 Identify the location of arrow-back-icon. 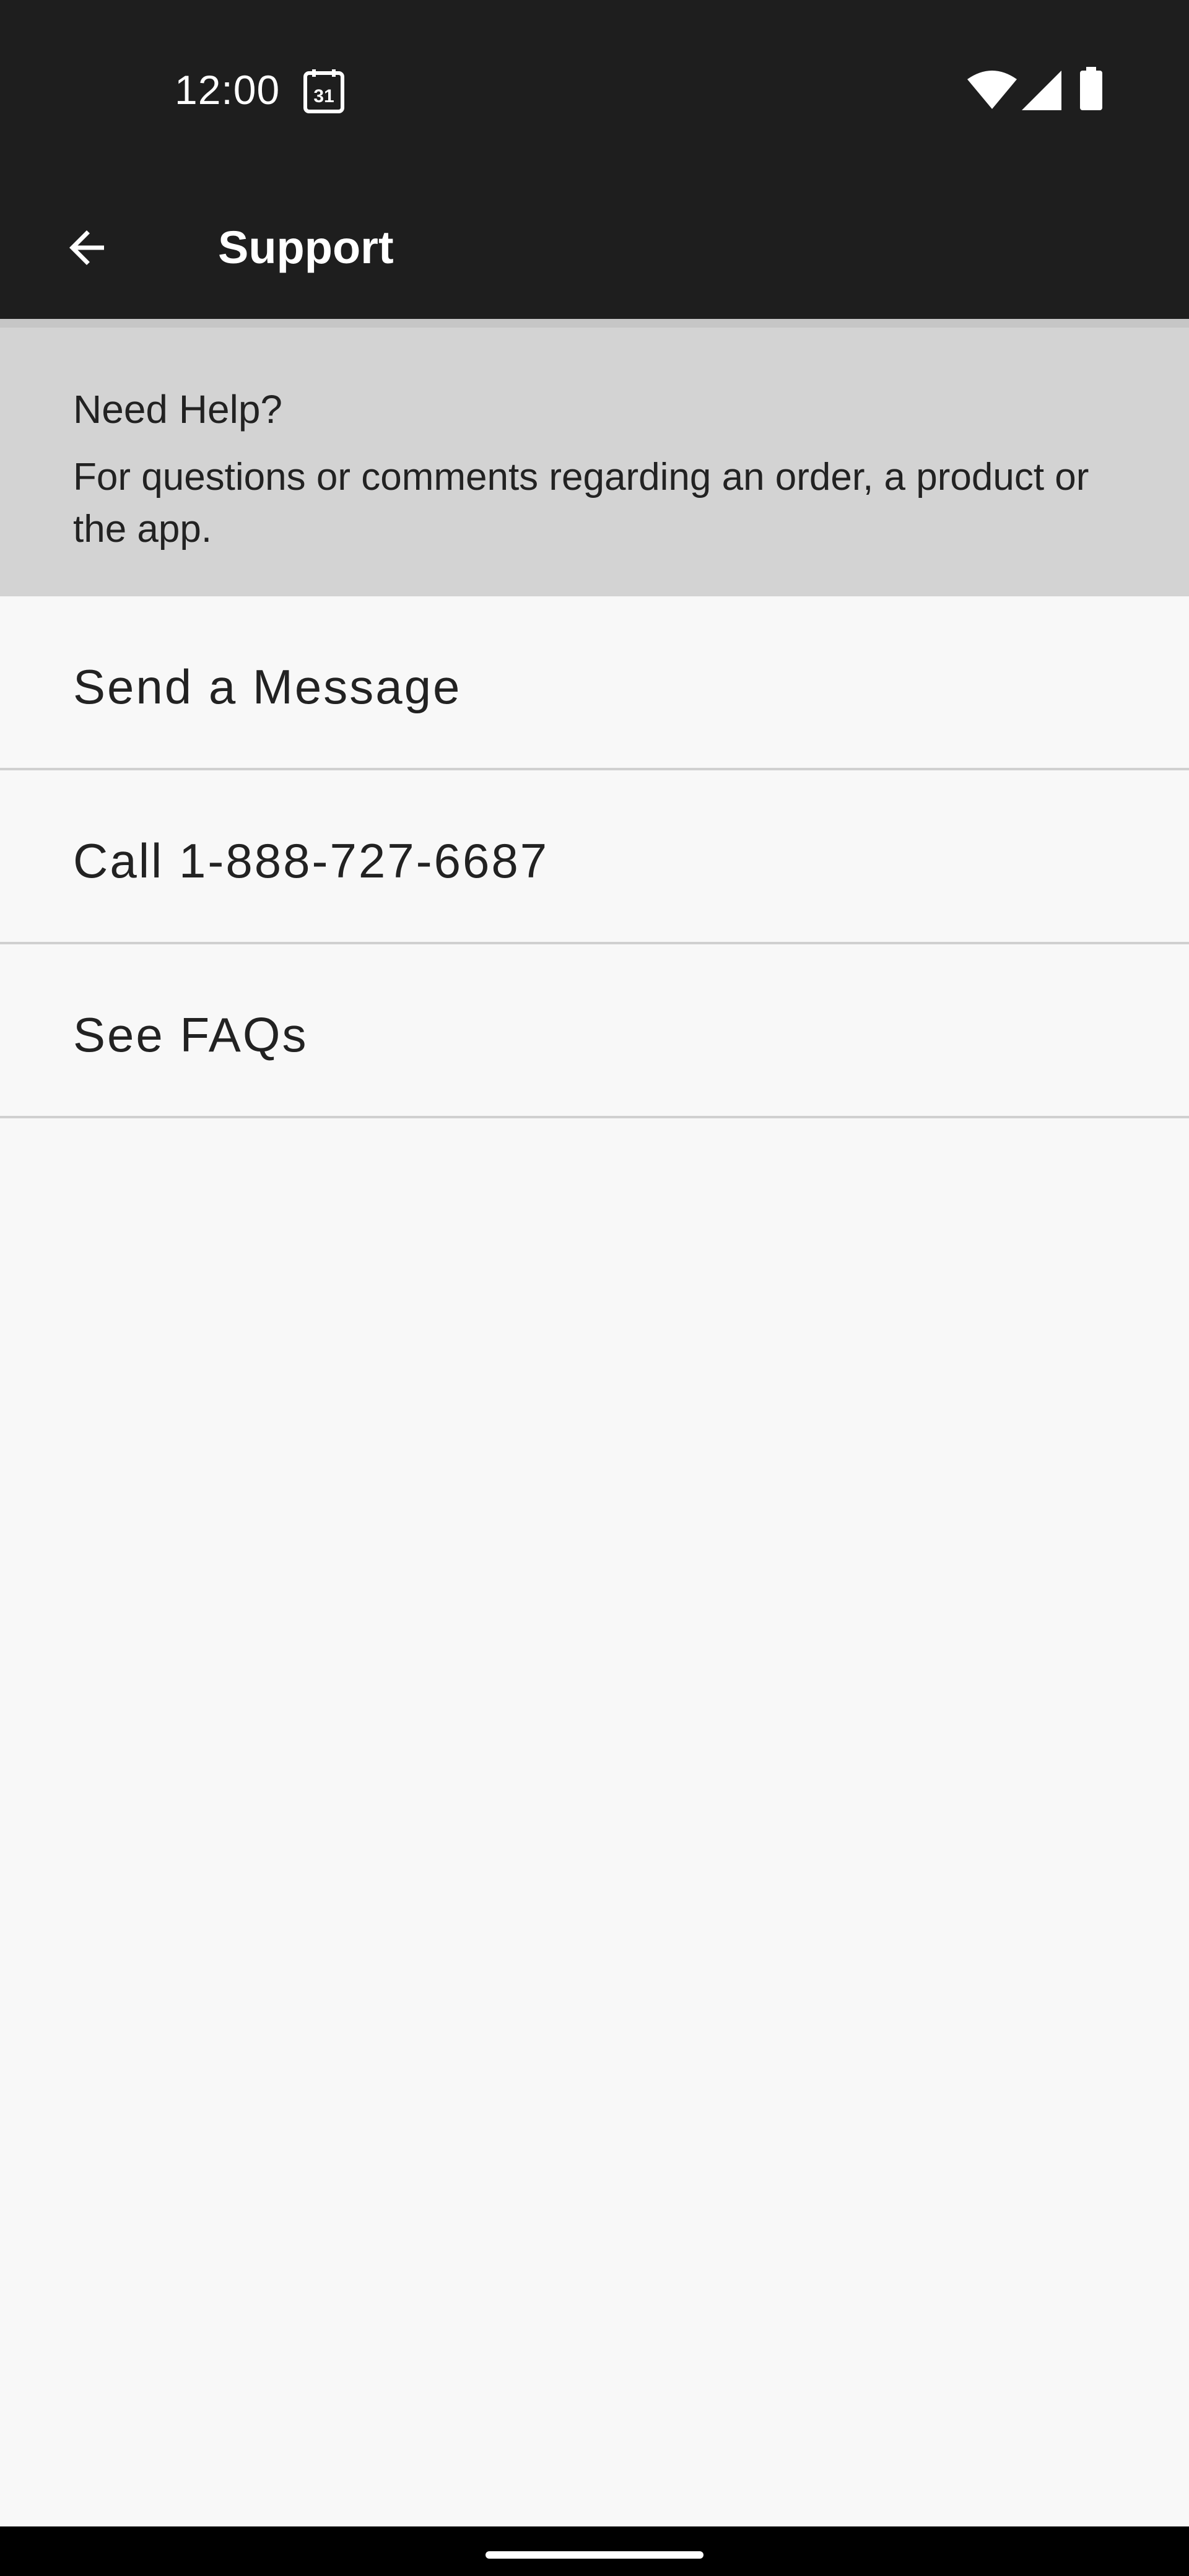
(86, 247).